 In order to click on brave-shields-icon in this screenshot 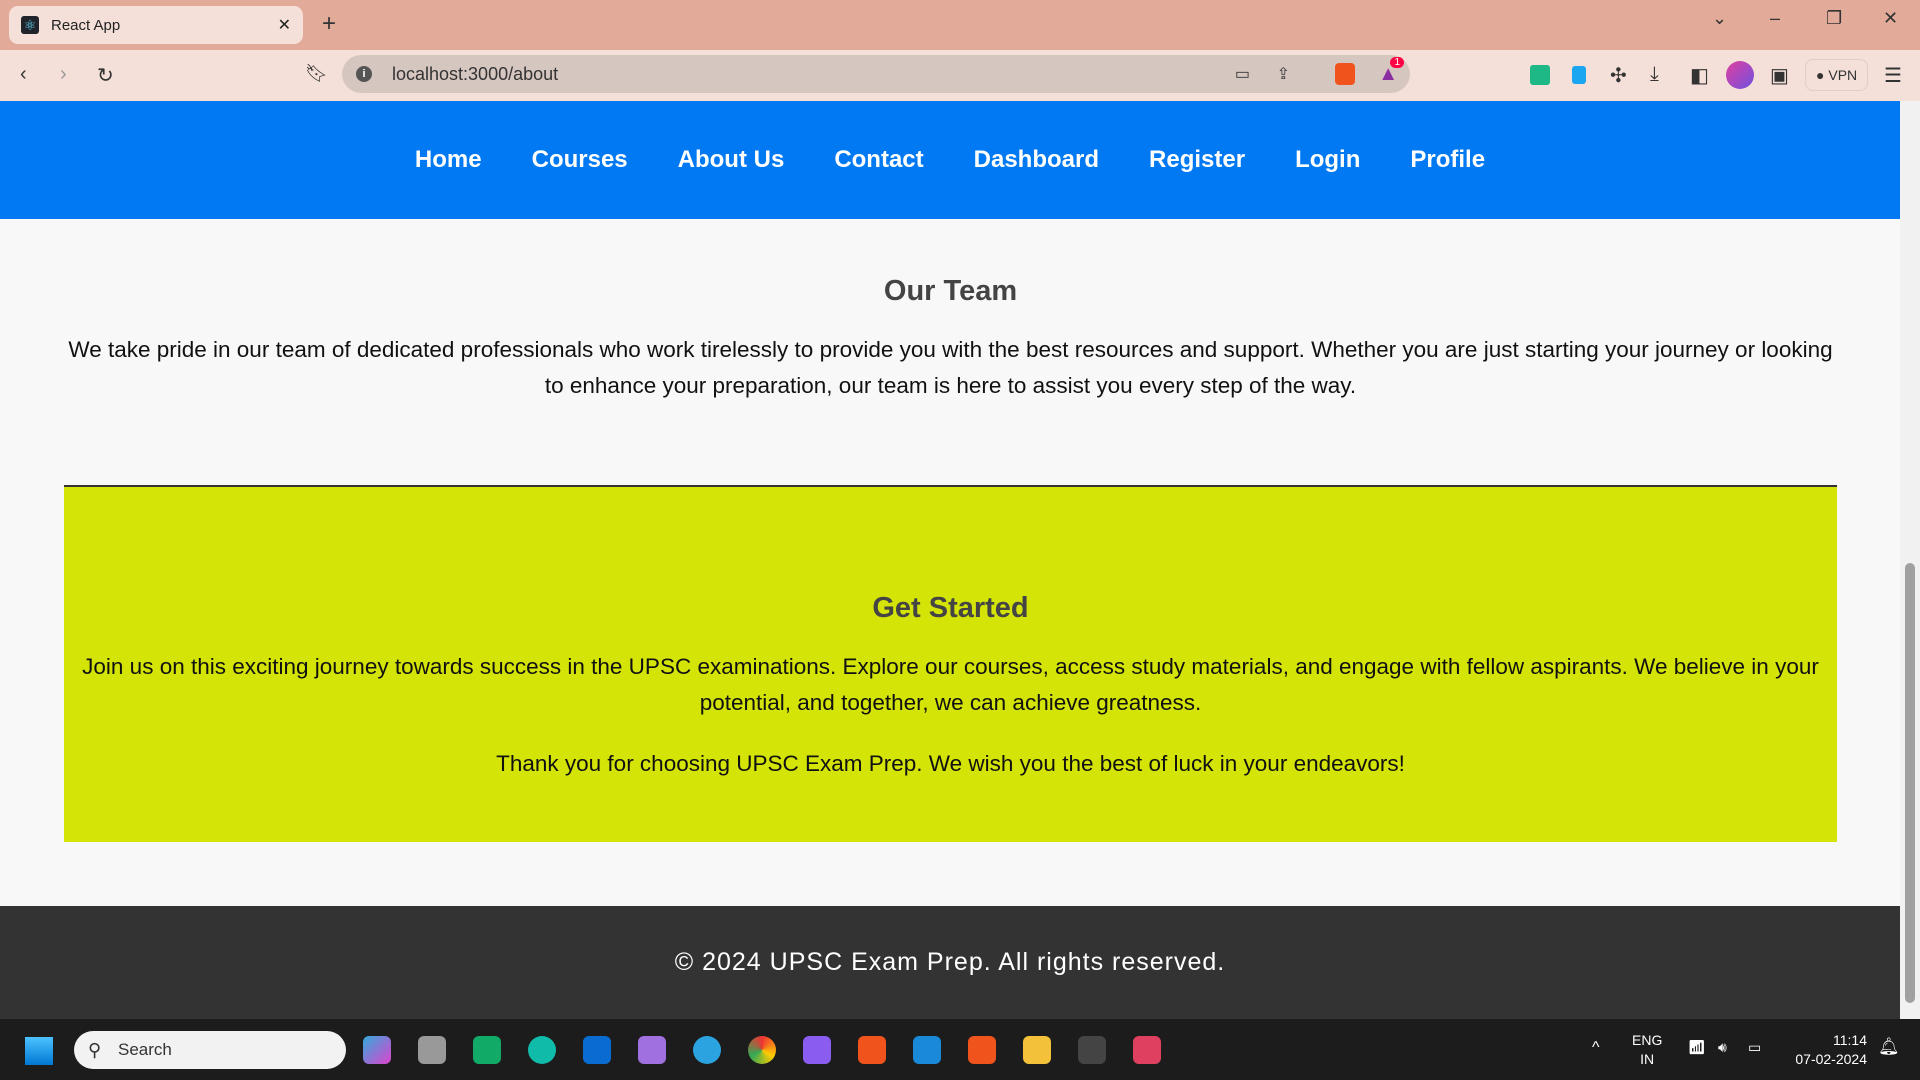, I will do `click(1345, 74)`.